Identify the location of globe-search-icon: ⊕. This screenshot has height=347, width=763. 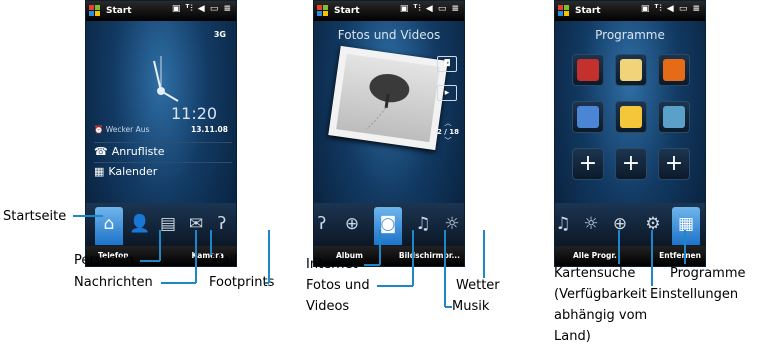
(620, 224).